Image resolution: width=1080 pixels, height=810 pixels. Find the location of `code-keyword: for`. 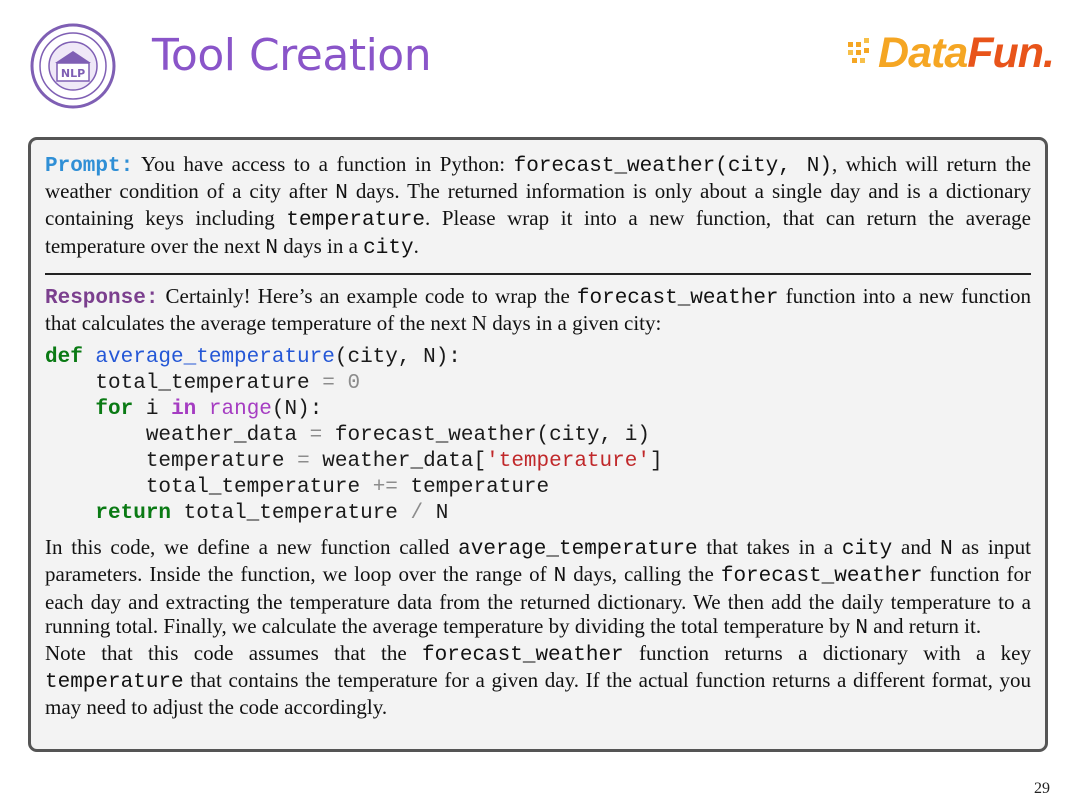

code-keyword: for is located at coordinates (114, 410).